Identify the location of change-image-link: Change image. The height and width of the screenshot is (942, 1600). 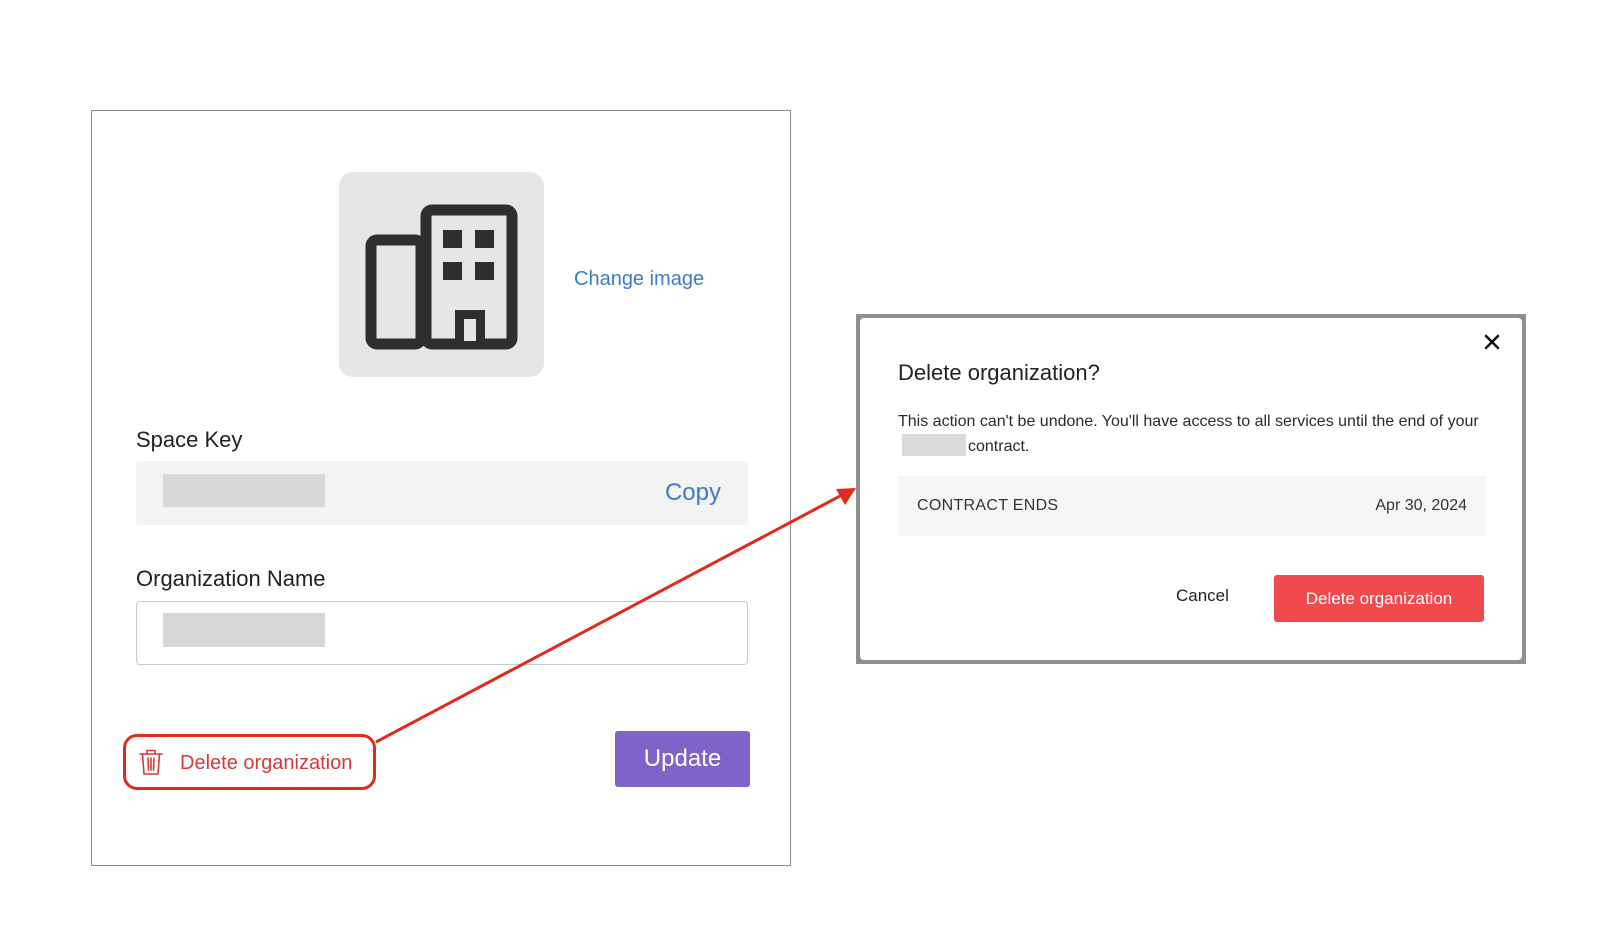
(639, 279).